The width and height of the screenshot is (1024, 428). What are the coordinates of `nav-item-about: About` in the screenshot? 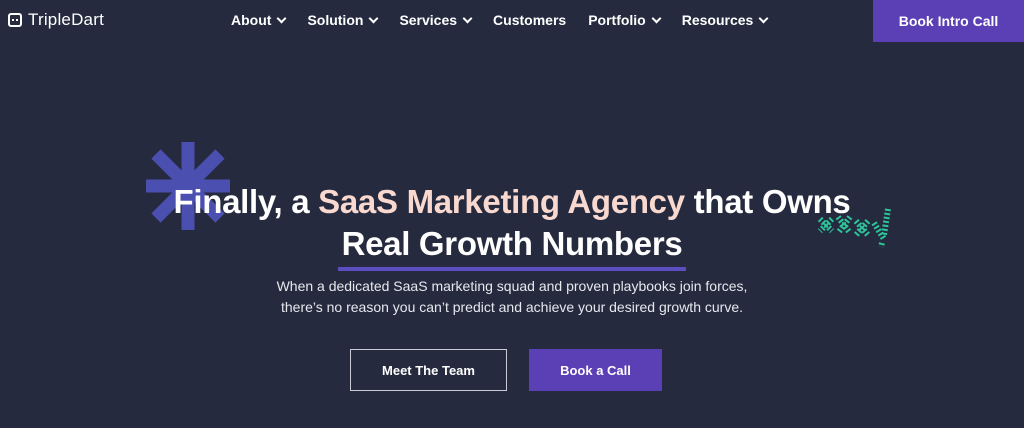 It's located at (259, 20).